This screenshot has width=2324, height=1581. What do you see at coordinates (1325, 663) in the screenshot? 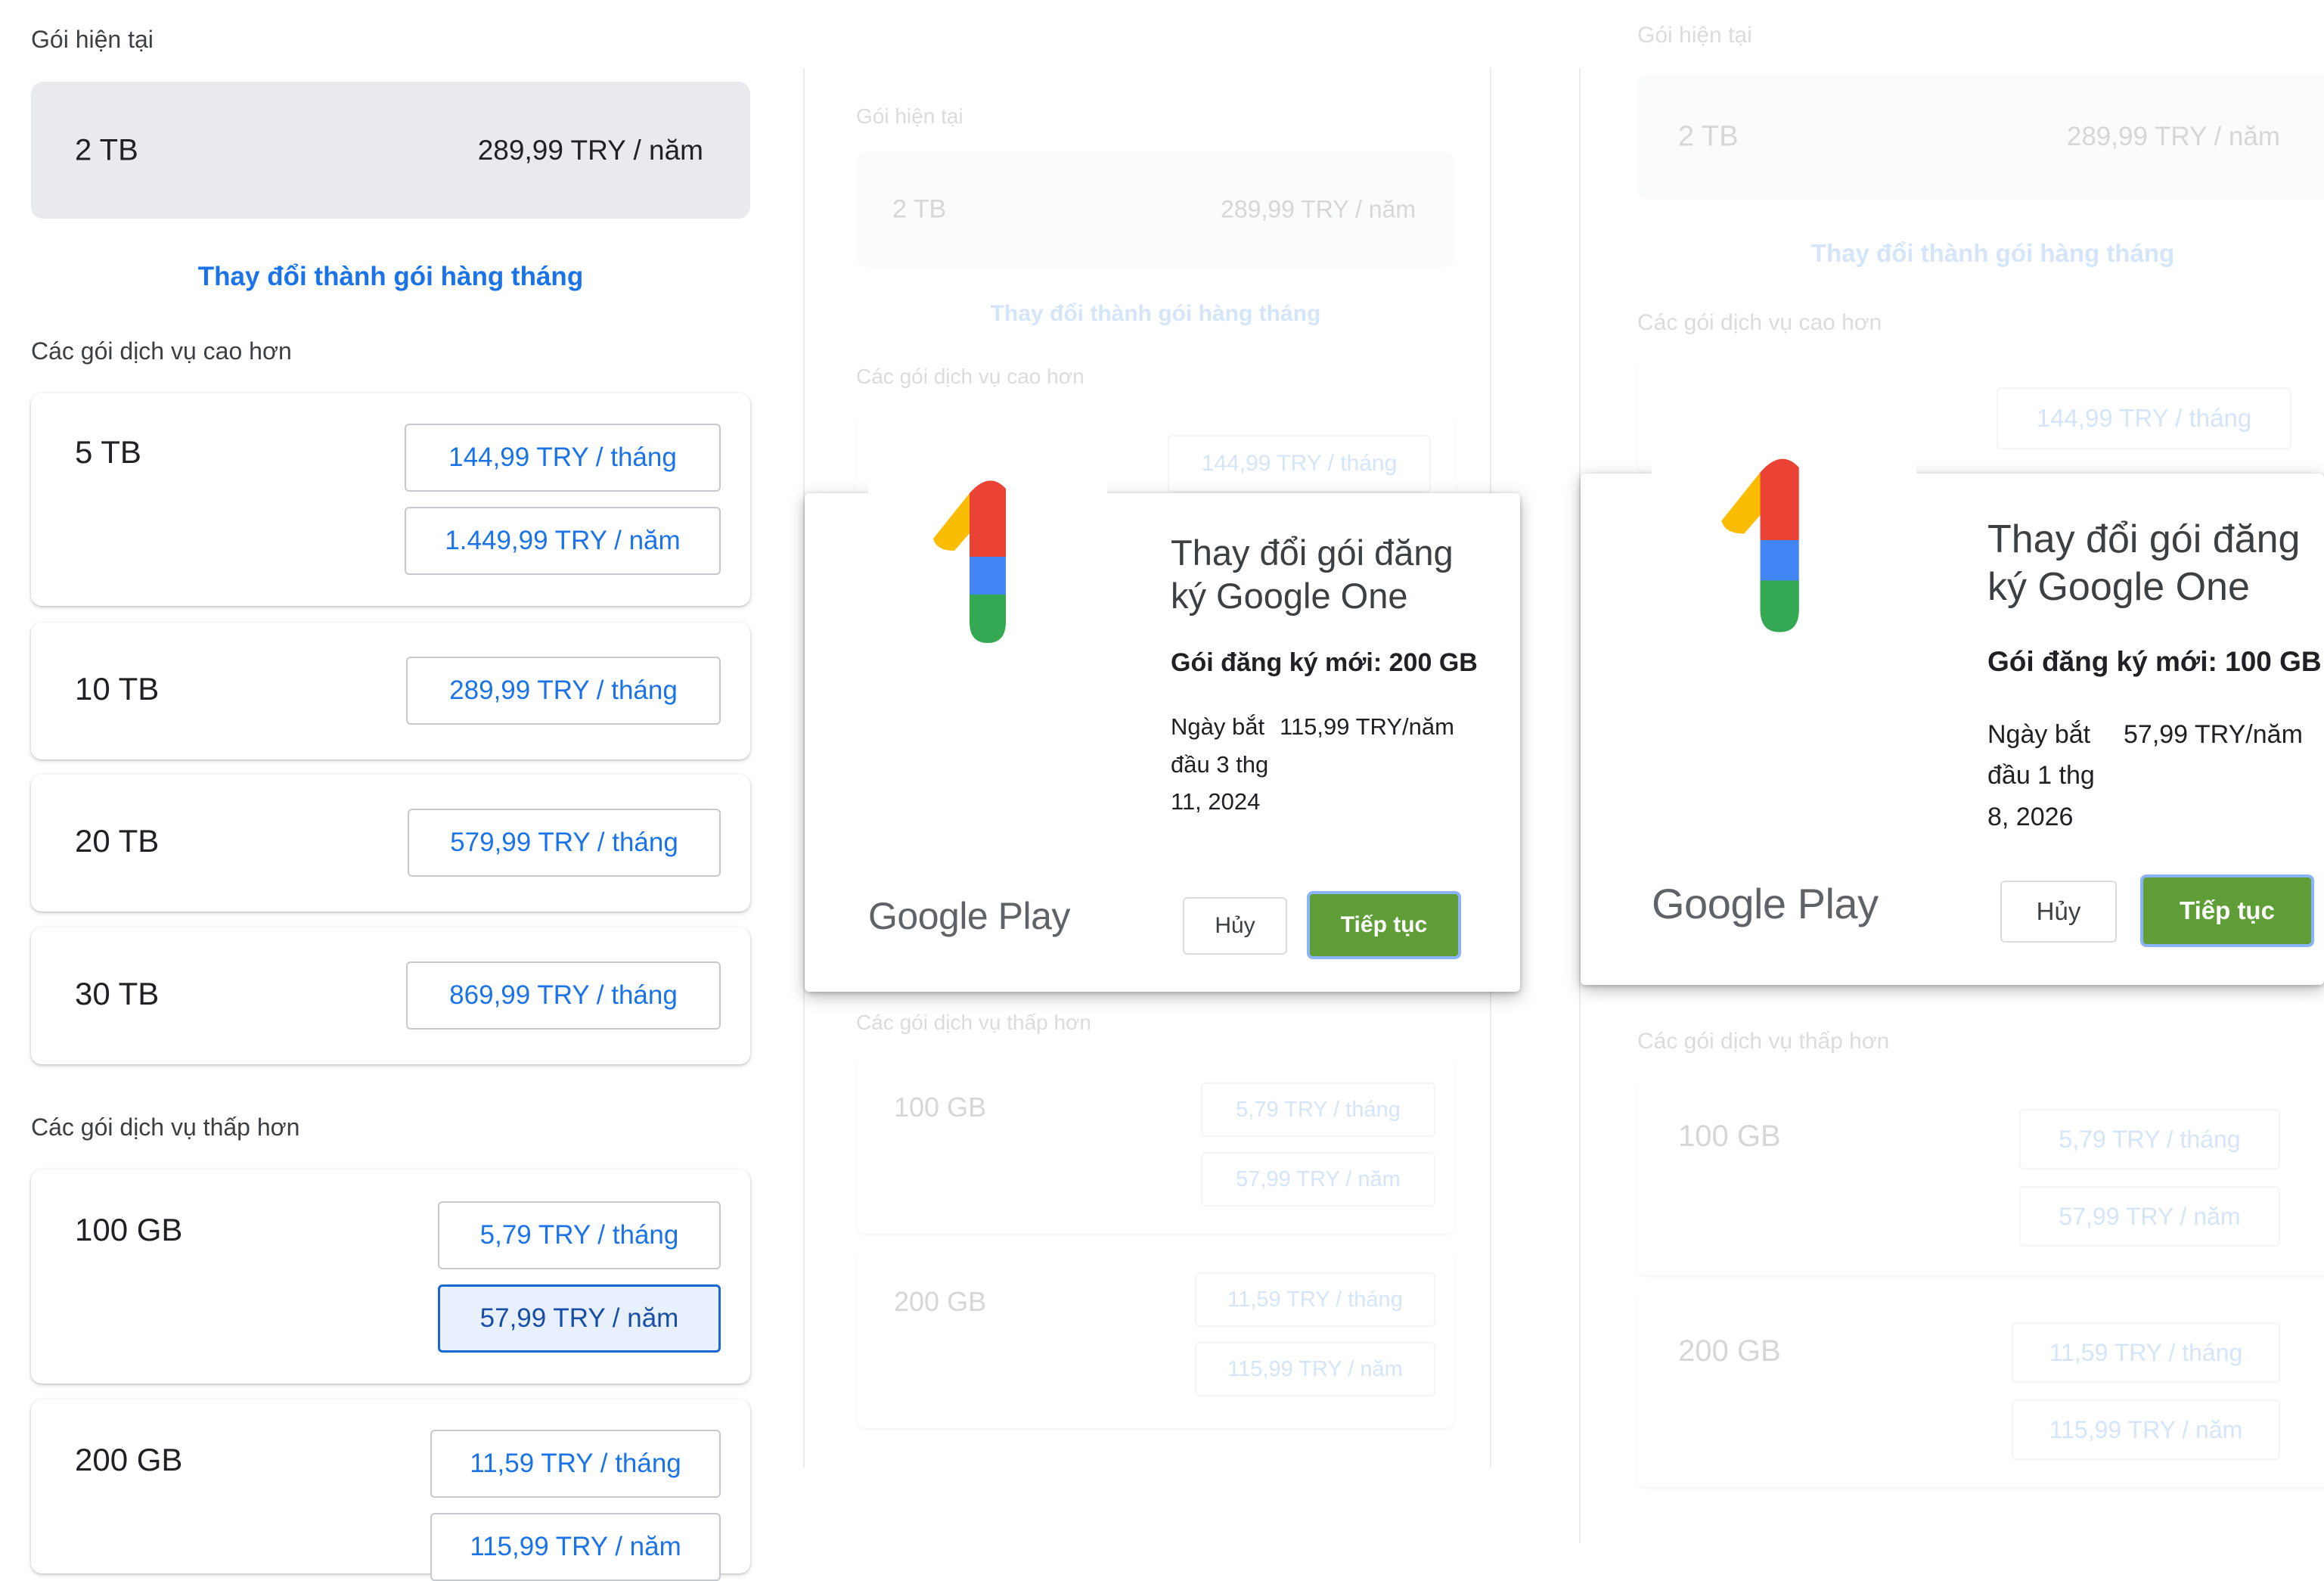
I see `dialog-new-plan: Gói đăng ký mới: 200 GB` at bounding box center [1325, 663].